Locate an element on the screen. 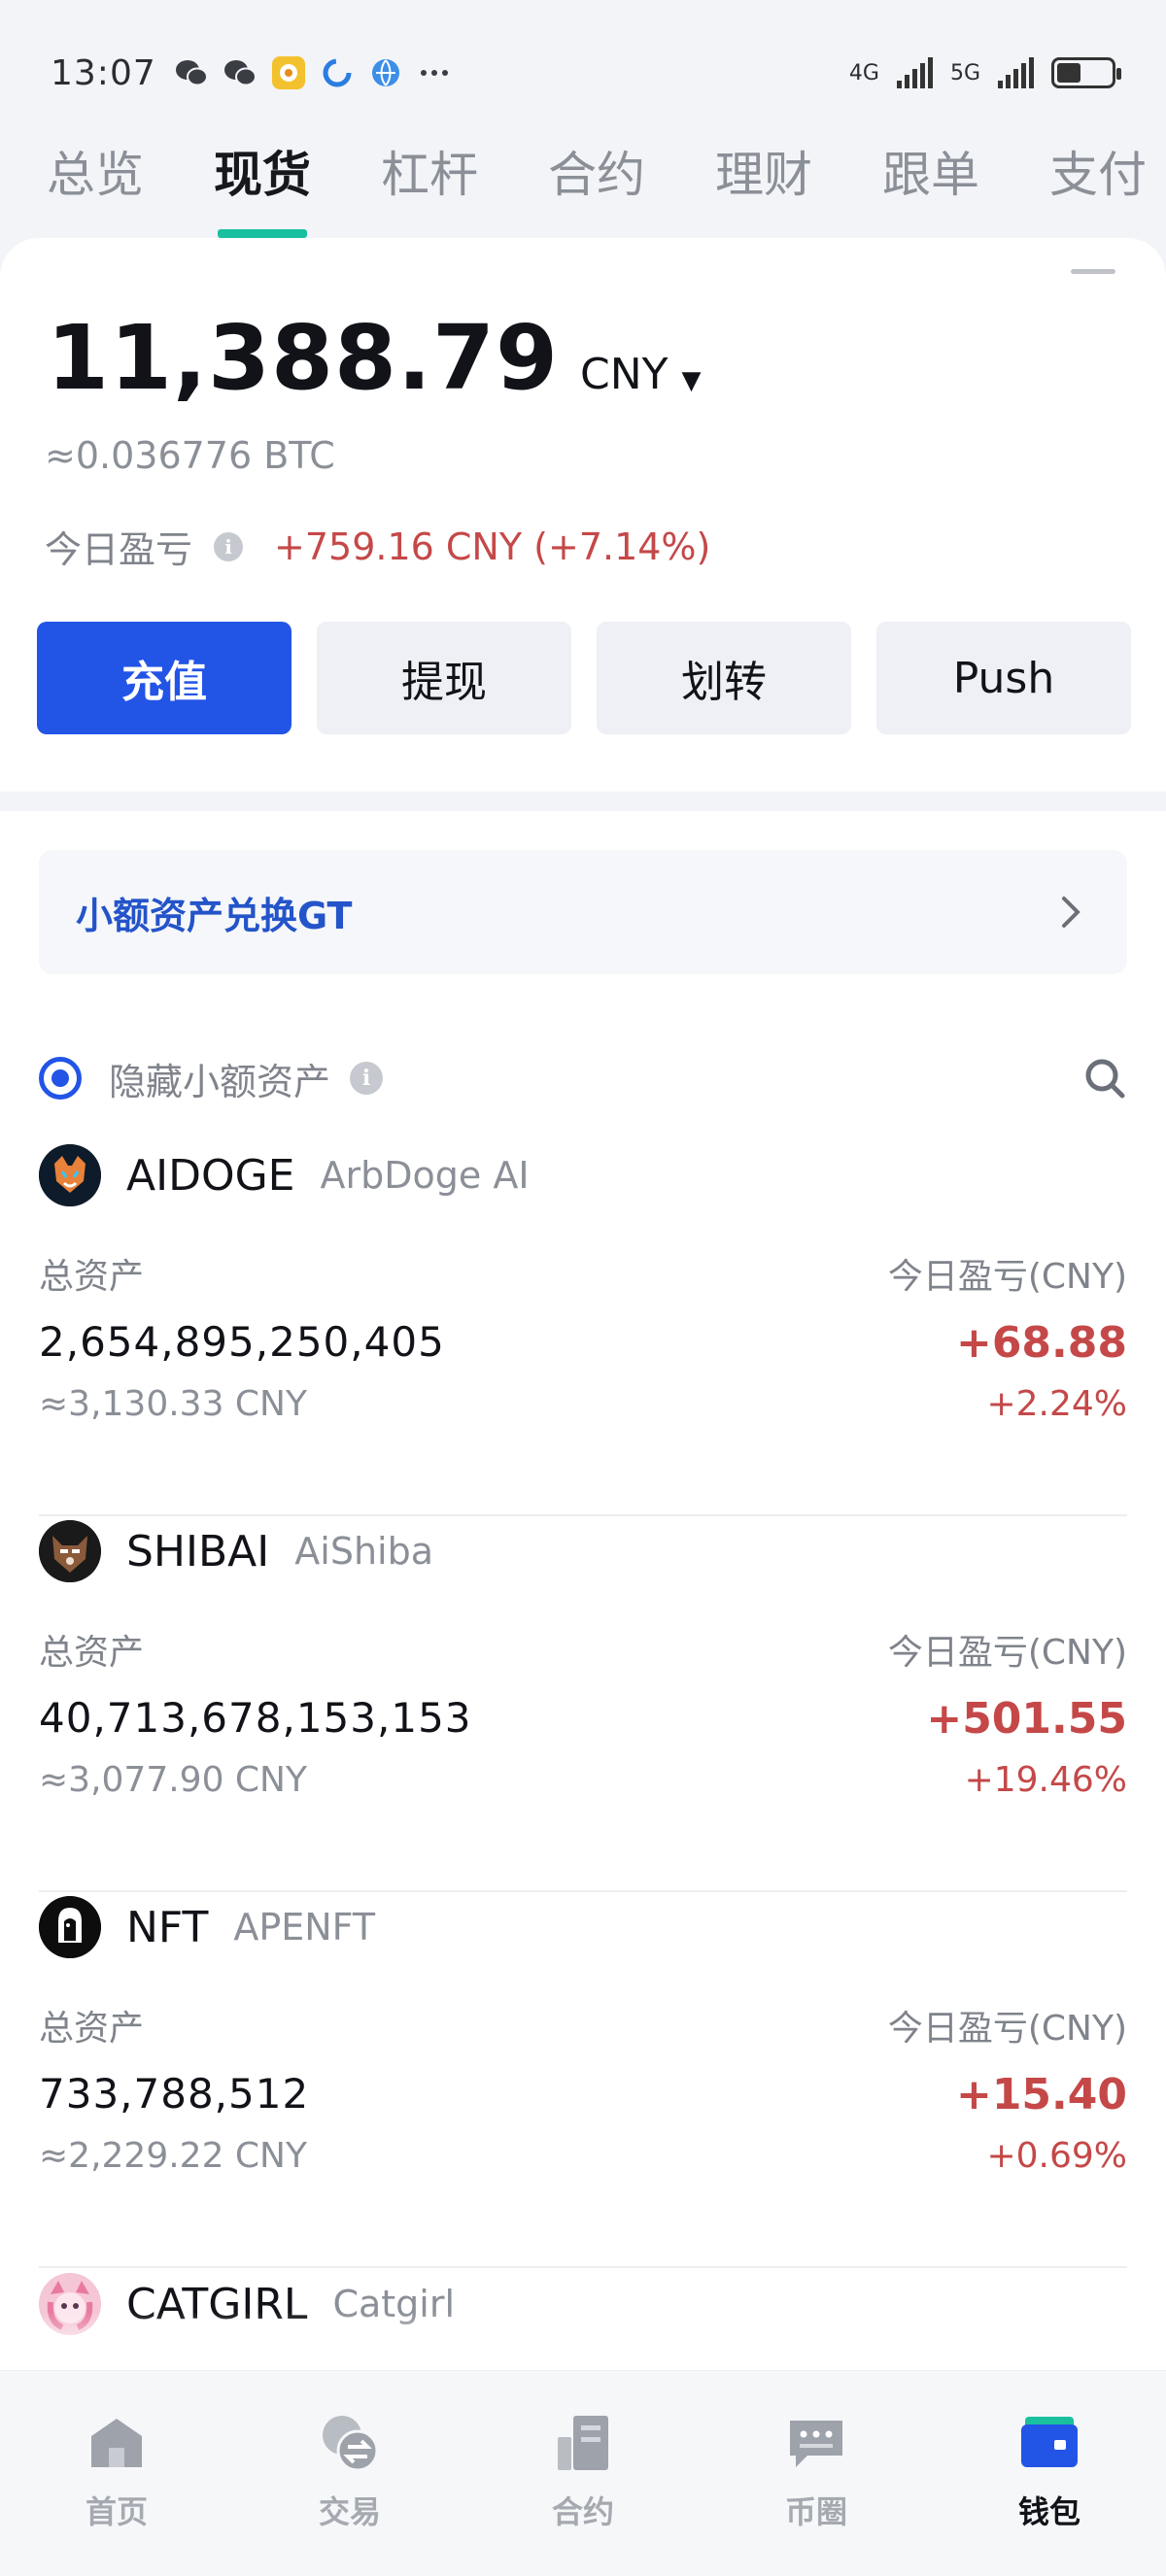 The width and height of the screenshot is (1166, 2576). small-asset-convert-banner: 小额资产兑换GT is located at coordinates (583, 912).